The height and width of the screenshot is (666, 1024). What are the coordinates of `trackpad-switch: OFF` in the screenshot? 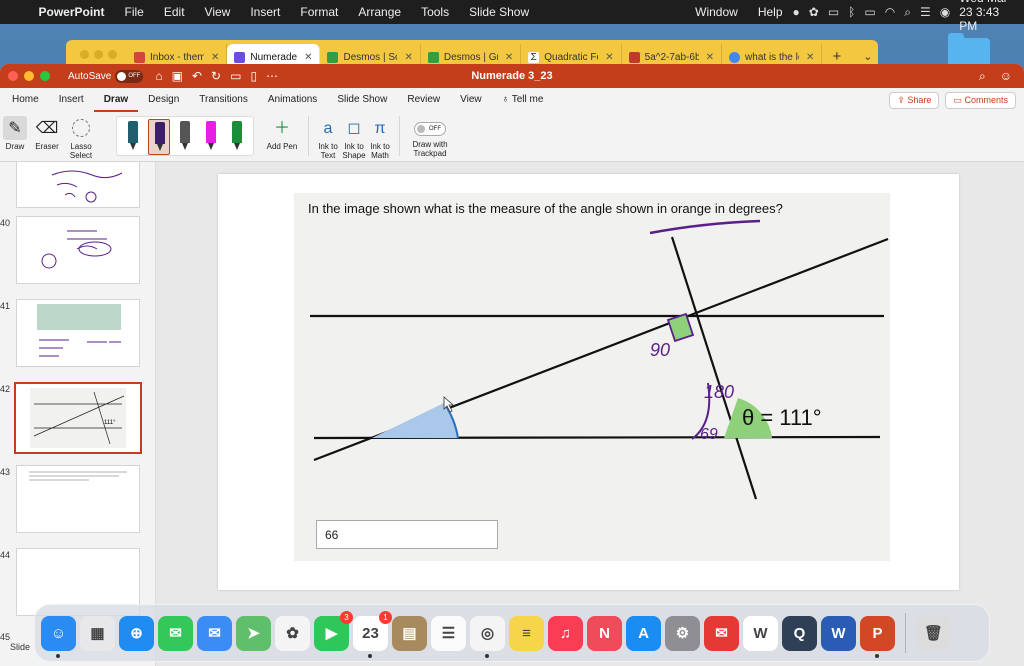 It's located at (430, 129).